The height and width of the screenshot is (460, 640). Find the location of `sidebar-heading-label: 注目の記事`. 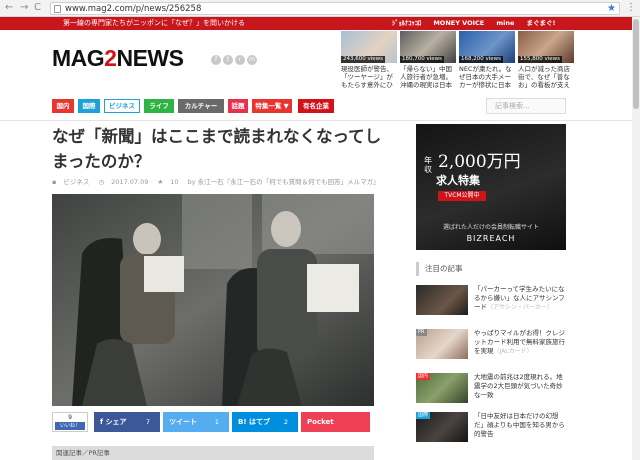

sidebar-heading-label: 注目の記事 is located at coordinates (444, 268).